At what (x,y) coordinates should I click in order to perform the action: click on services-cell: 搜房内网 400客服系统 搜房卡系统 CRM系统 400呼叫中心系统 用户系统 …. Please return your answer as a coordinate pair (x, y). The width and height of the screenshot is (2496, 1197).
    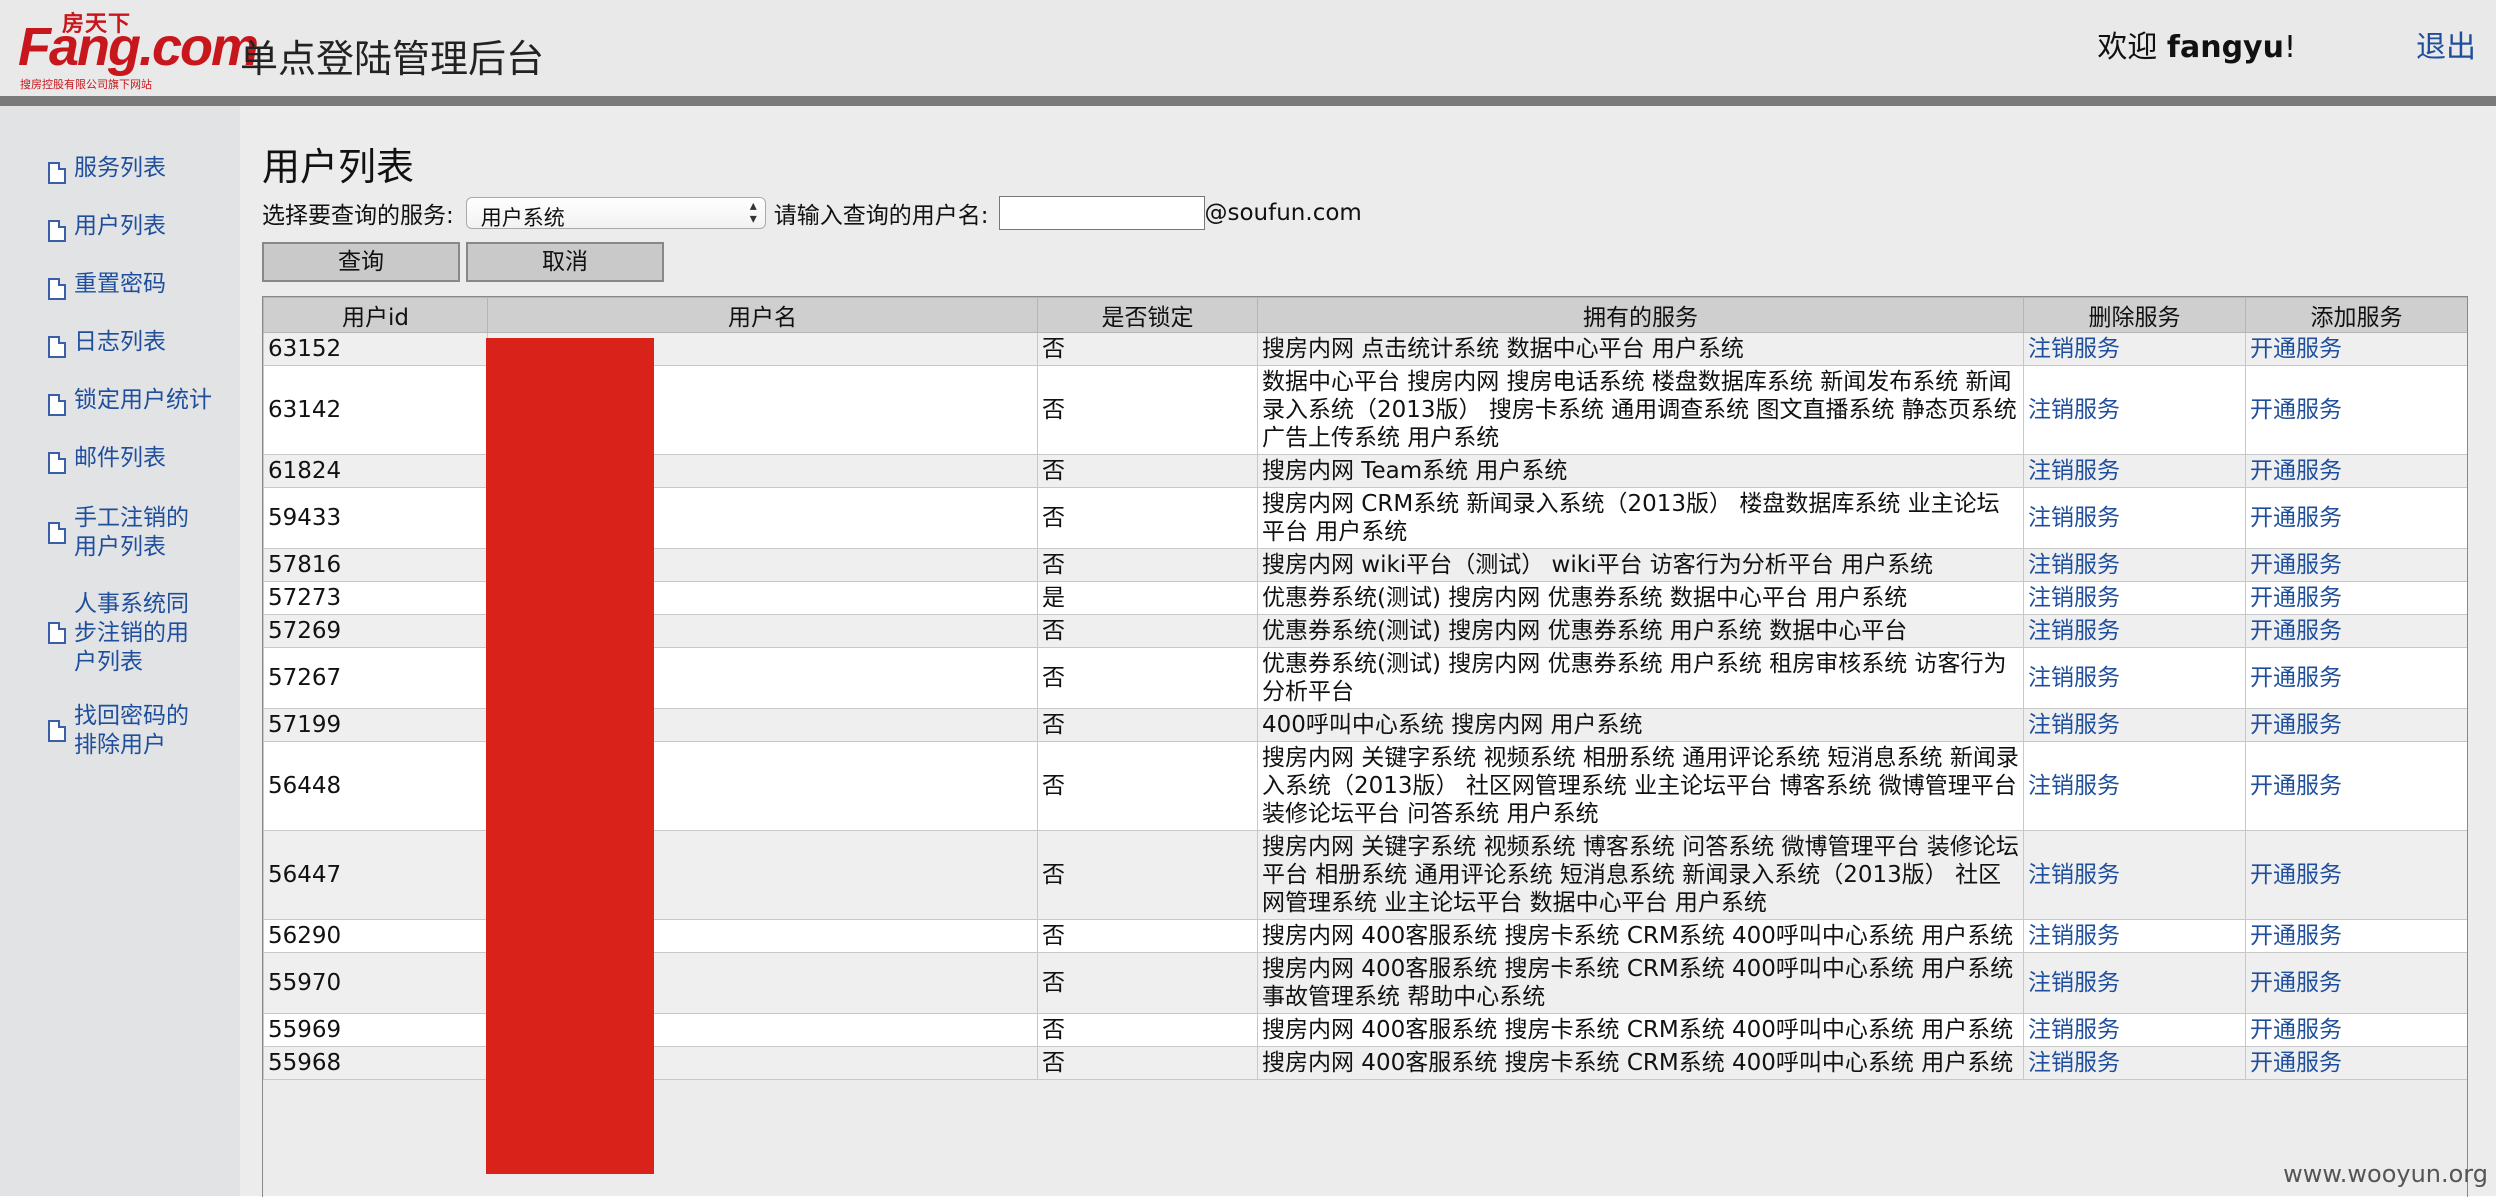
    Looking at the image, I should click on (1640, 983).